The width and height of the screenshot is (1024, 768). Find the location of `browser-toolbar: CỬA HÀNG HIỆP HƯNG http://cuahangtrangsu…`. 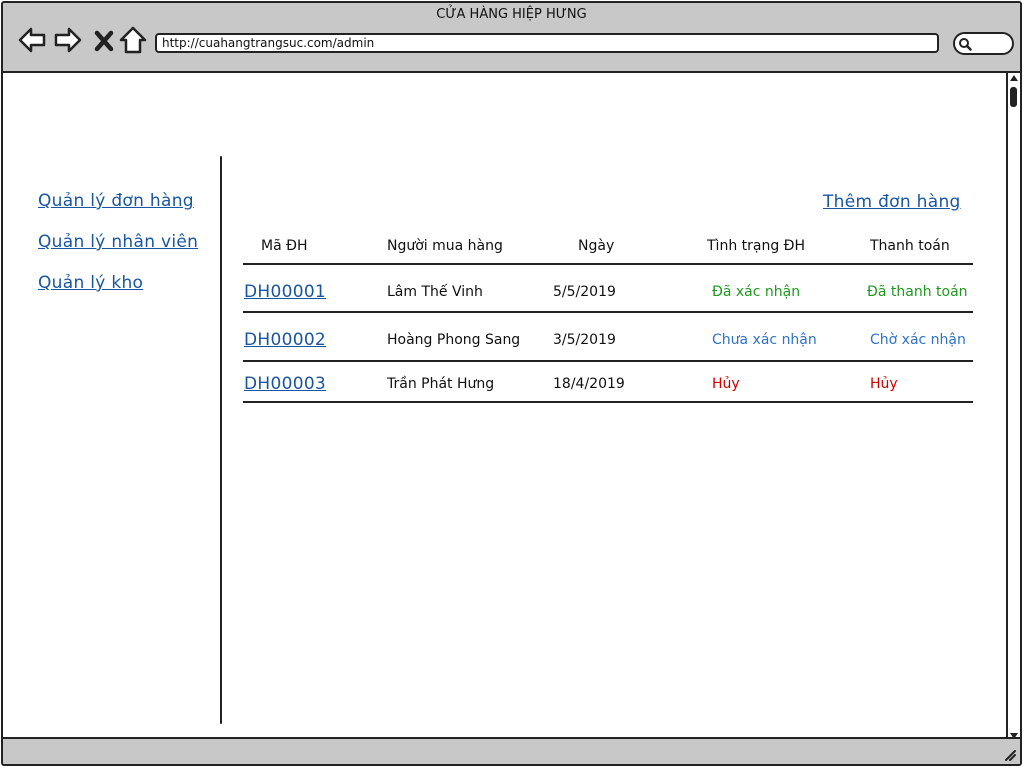

browser-toolbar: CỬA HÀNG HIỆP HƯNG http://cuahangtrangsu… is located at coordinates (511, 38).